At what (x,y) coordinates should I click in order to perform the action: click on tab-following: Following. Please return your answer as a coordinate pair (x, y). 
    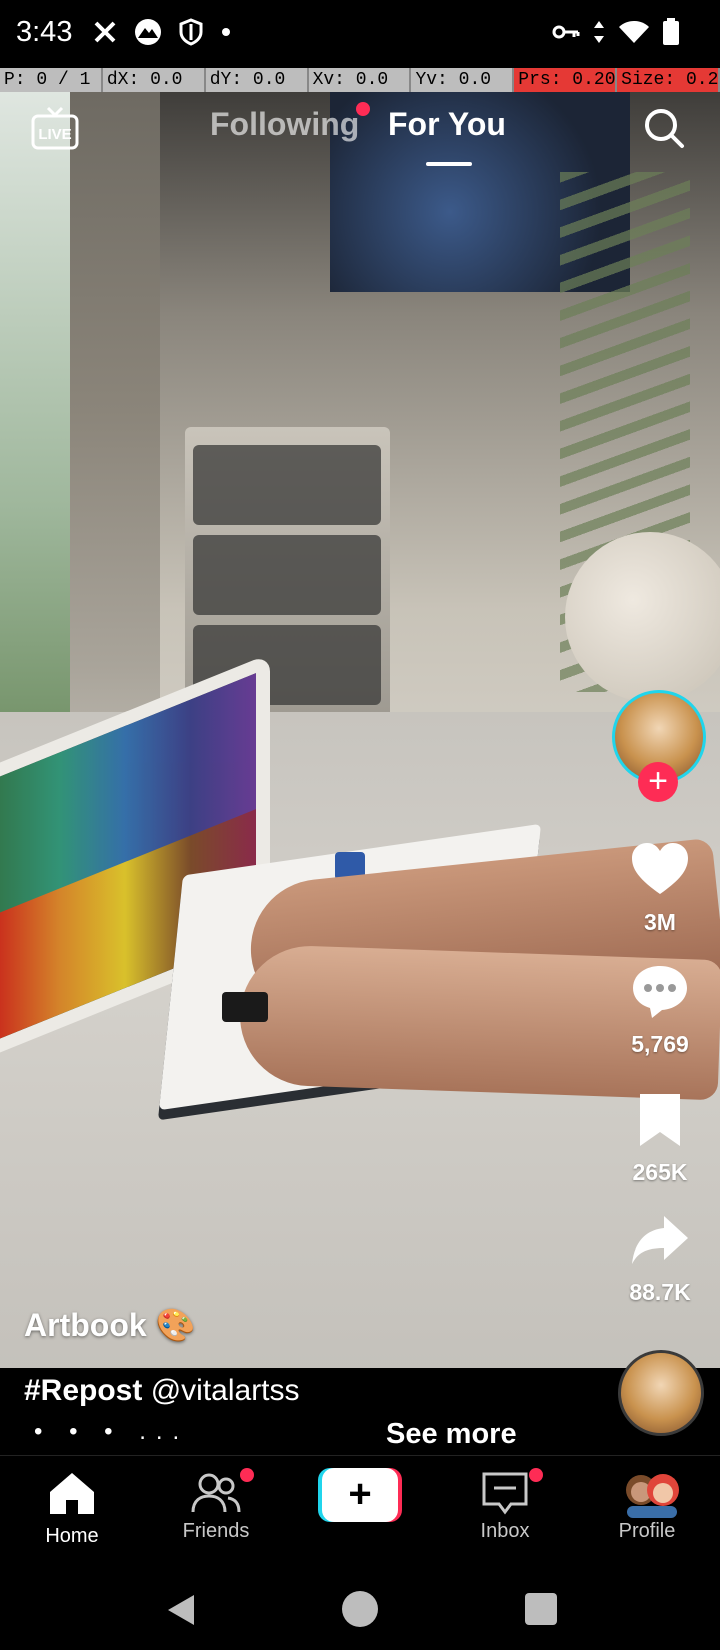
    Looking at the image, I should click on (284, 124).